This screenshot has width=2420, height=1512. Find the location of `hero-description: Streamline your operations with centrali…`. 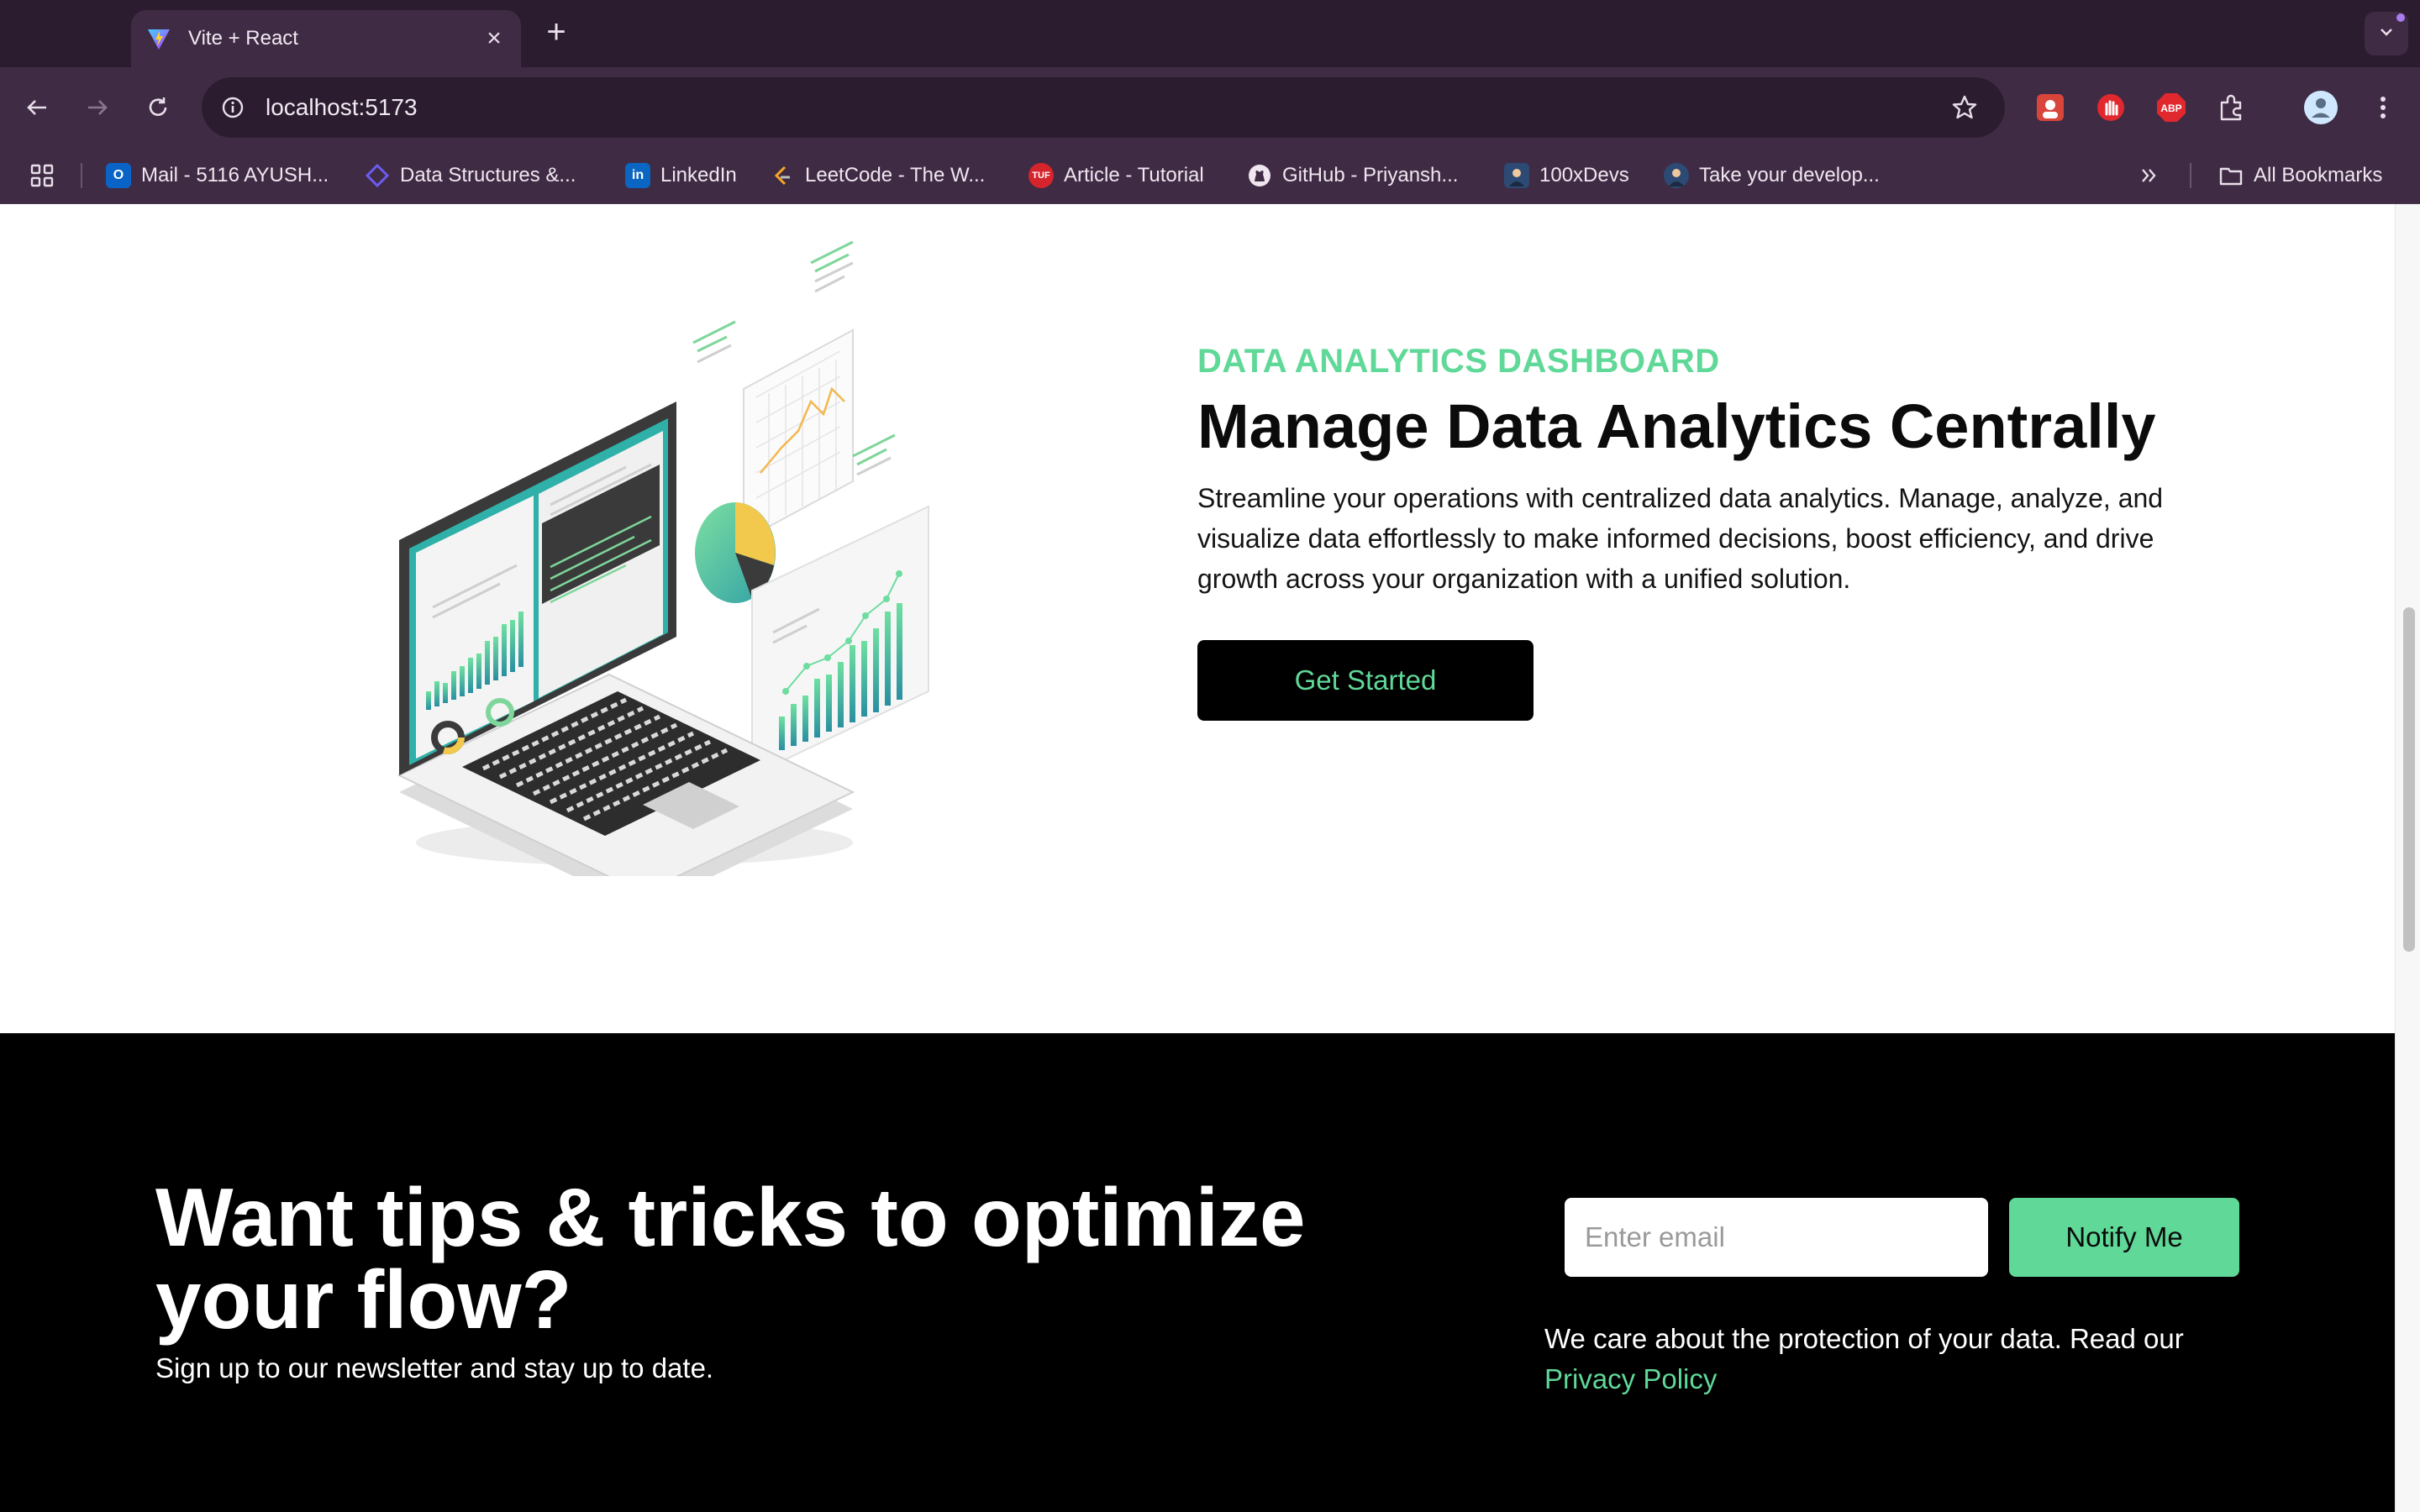

hero-description: Streamline your operations with centrali… is located at coordinates (1680, 538).